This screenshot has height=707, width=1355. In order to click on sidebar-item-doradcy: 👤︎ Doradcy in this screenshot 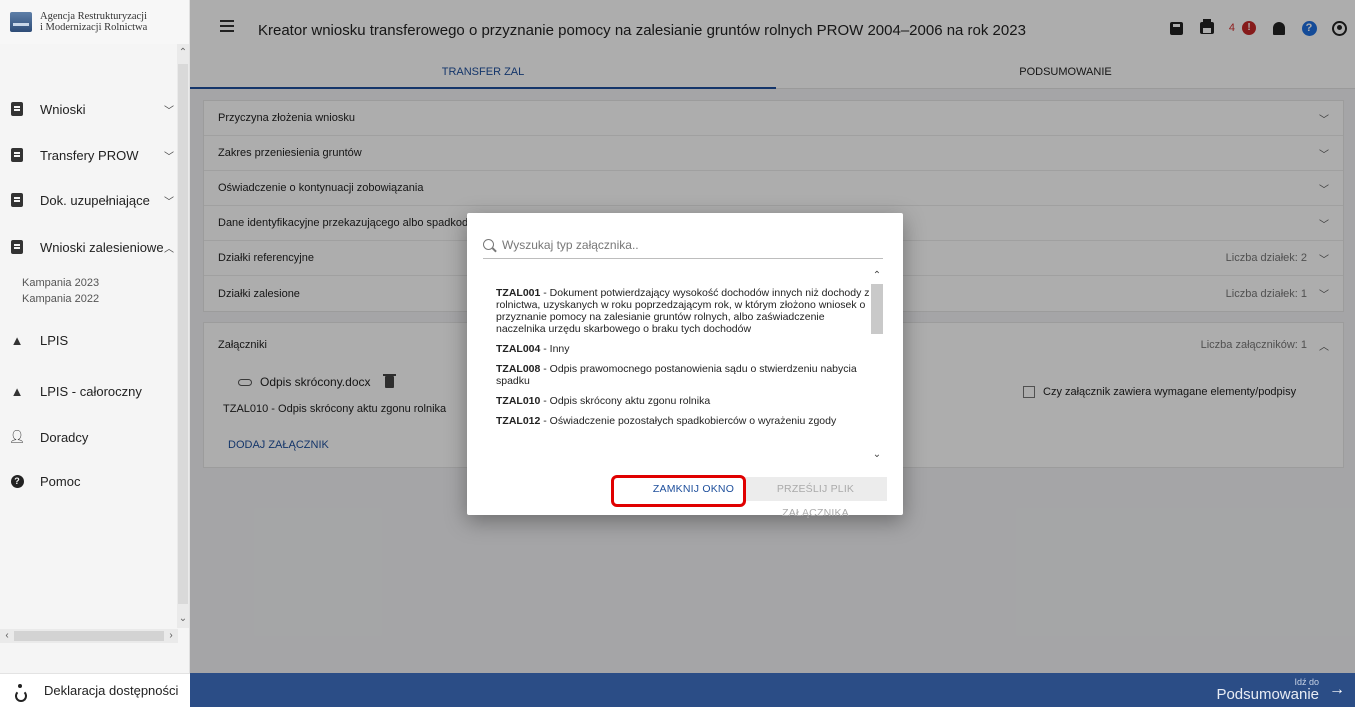, I will do `click(89, 437)`.